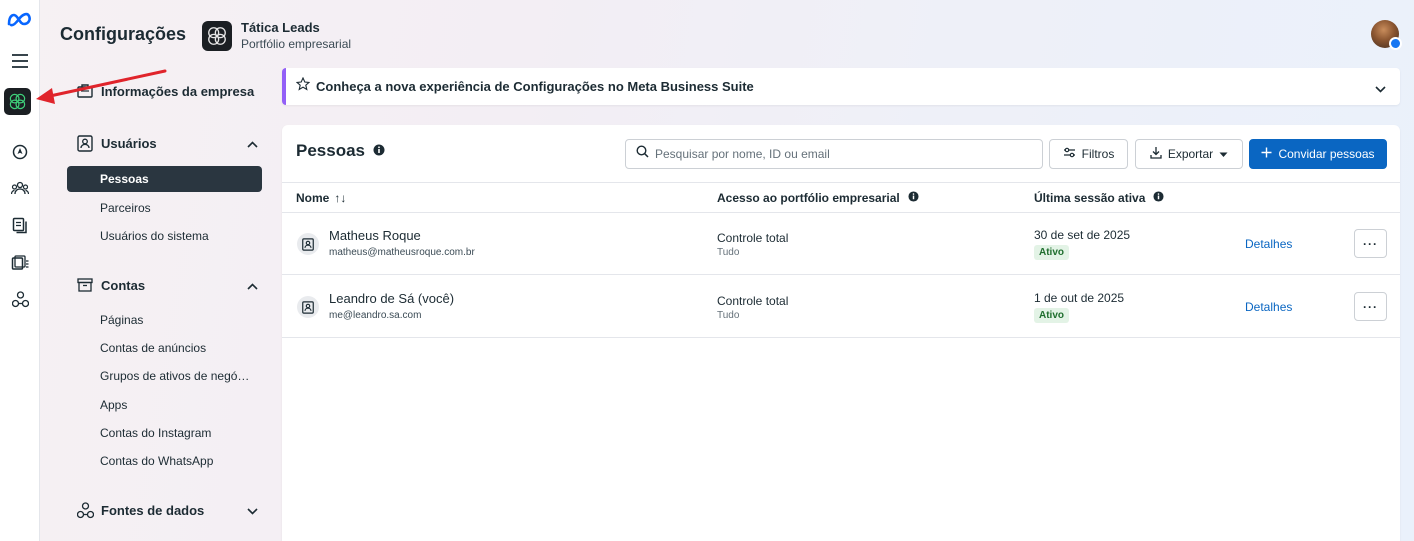  I want to click on export-label: Exportar, so click(1190, 154).